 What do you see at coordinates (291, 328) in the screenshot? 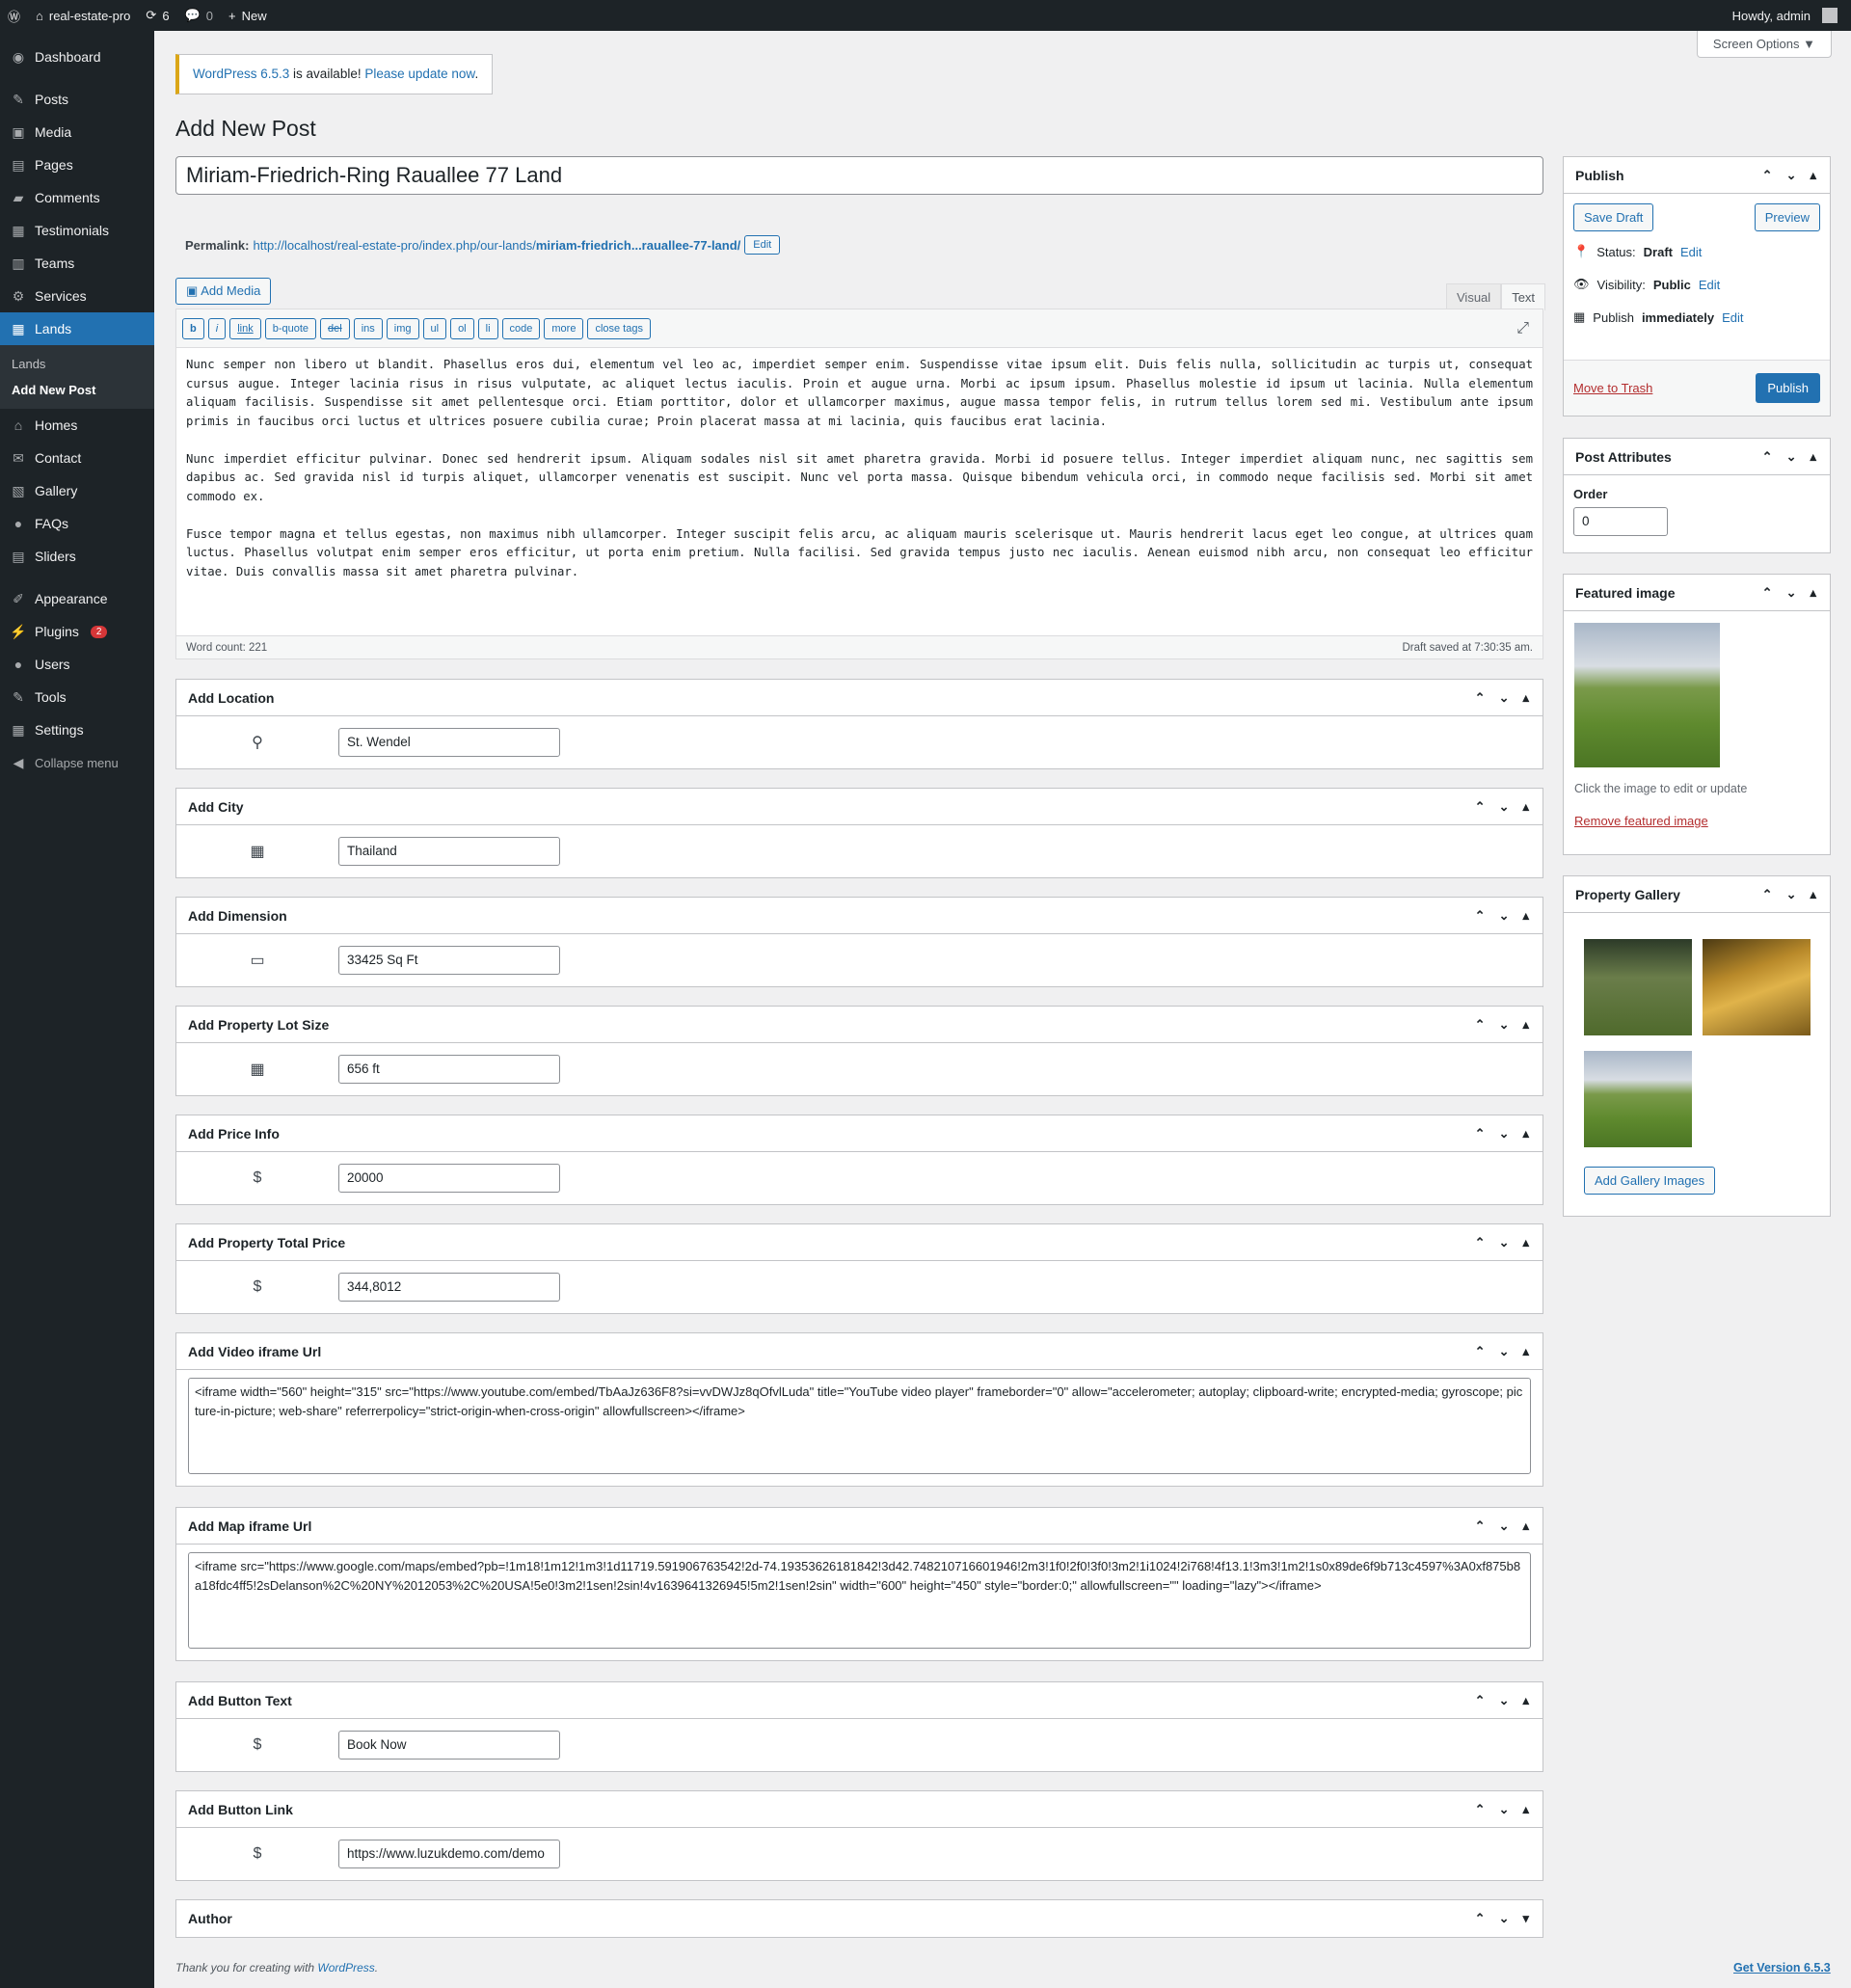
I see `qt-blockquote-button: b-quote` at bounding box center [291, 328].